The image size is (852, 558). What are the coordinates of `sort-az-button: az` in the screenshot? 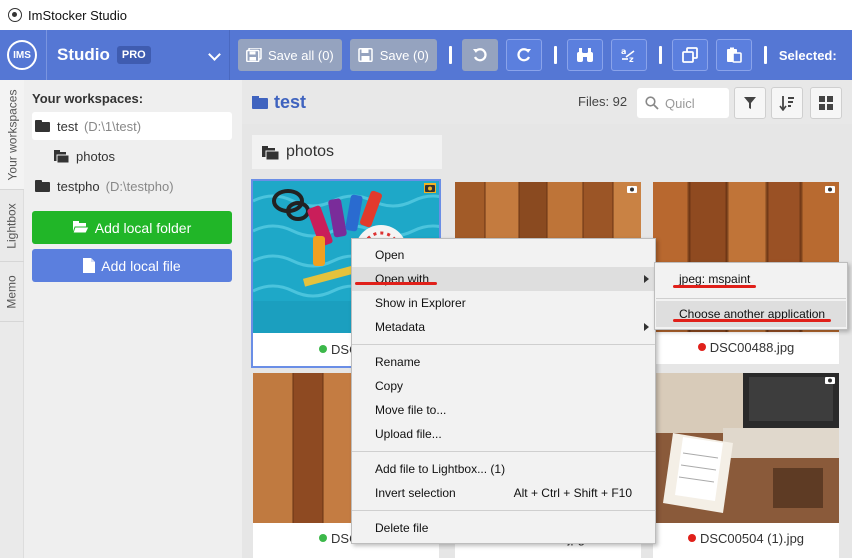 It's located at (628, 55).